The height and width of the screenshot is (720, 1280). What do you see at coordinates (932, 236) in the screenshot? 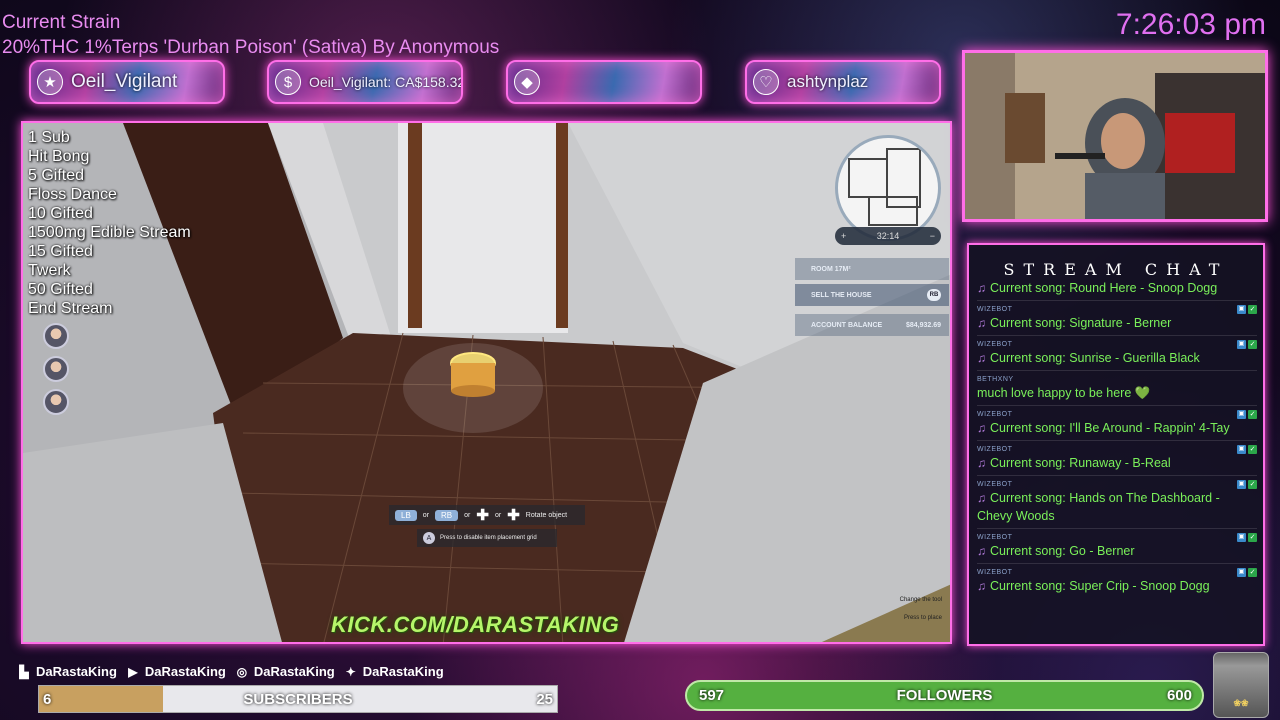
I see `zoom-out-button: −` at bounding box center [932, 236].